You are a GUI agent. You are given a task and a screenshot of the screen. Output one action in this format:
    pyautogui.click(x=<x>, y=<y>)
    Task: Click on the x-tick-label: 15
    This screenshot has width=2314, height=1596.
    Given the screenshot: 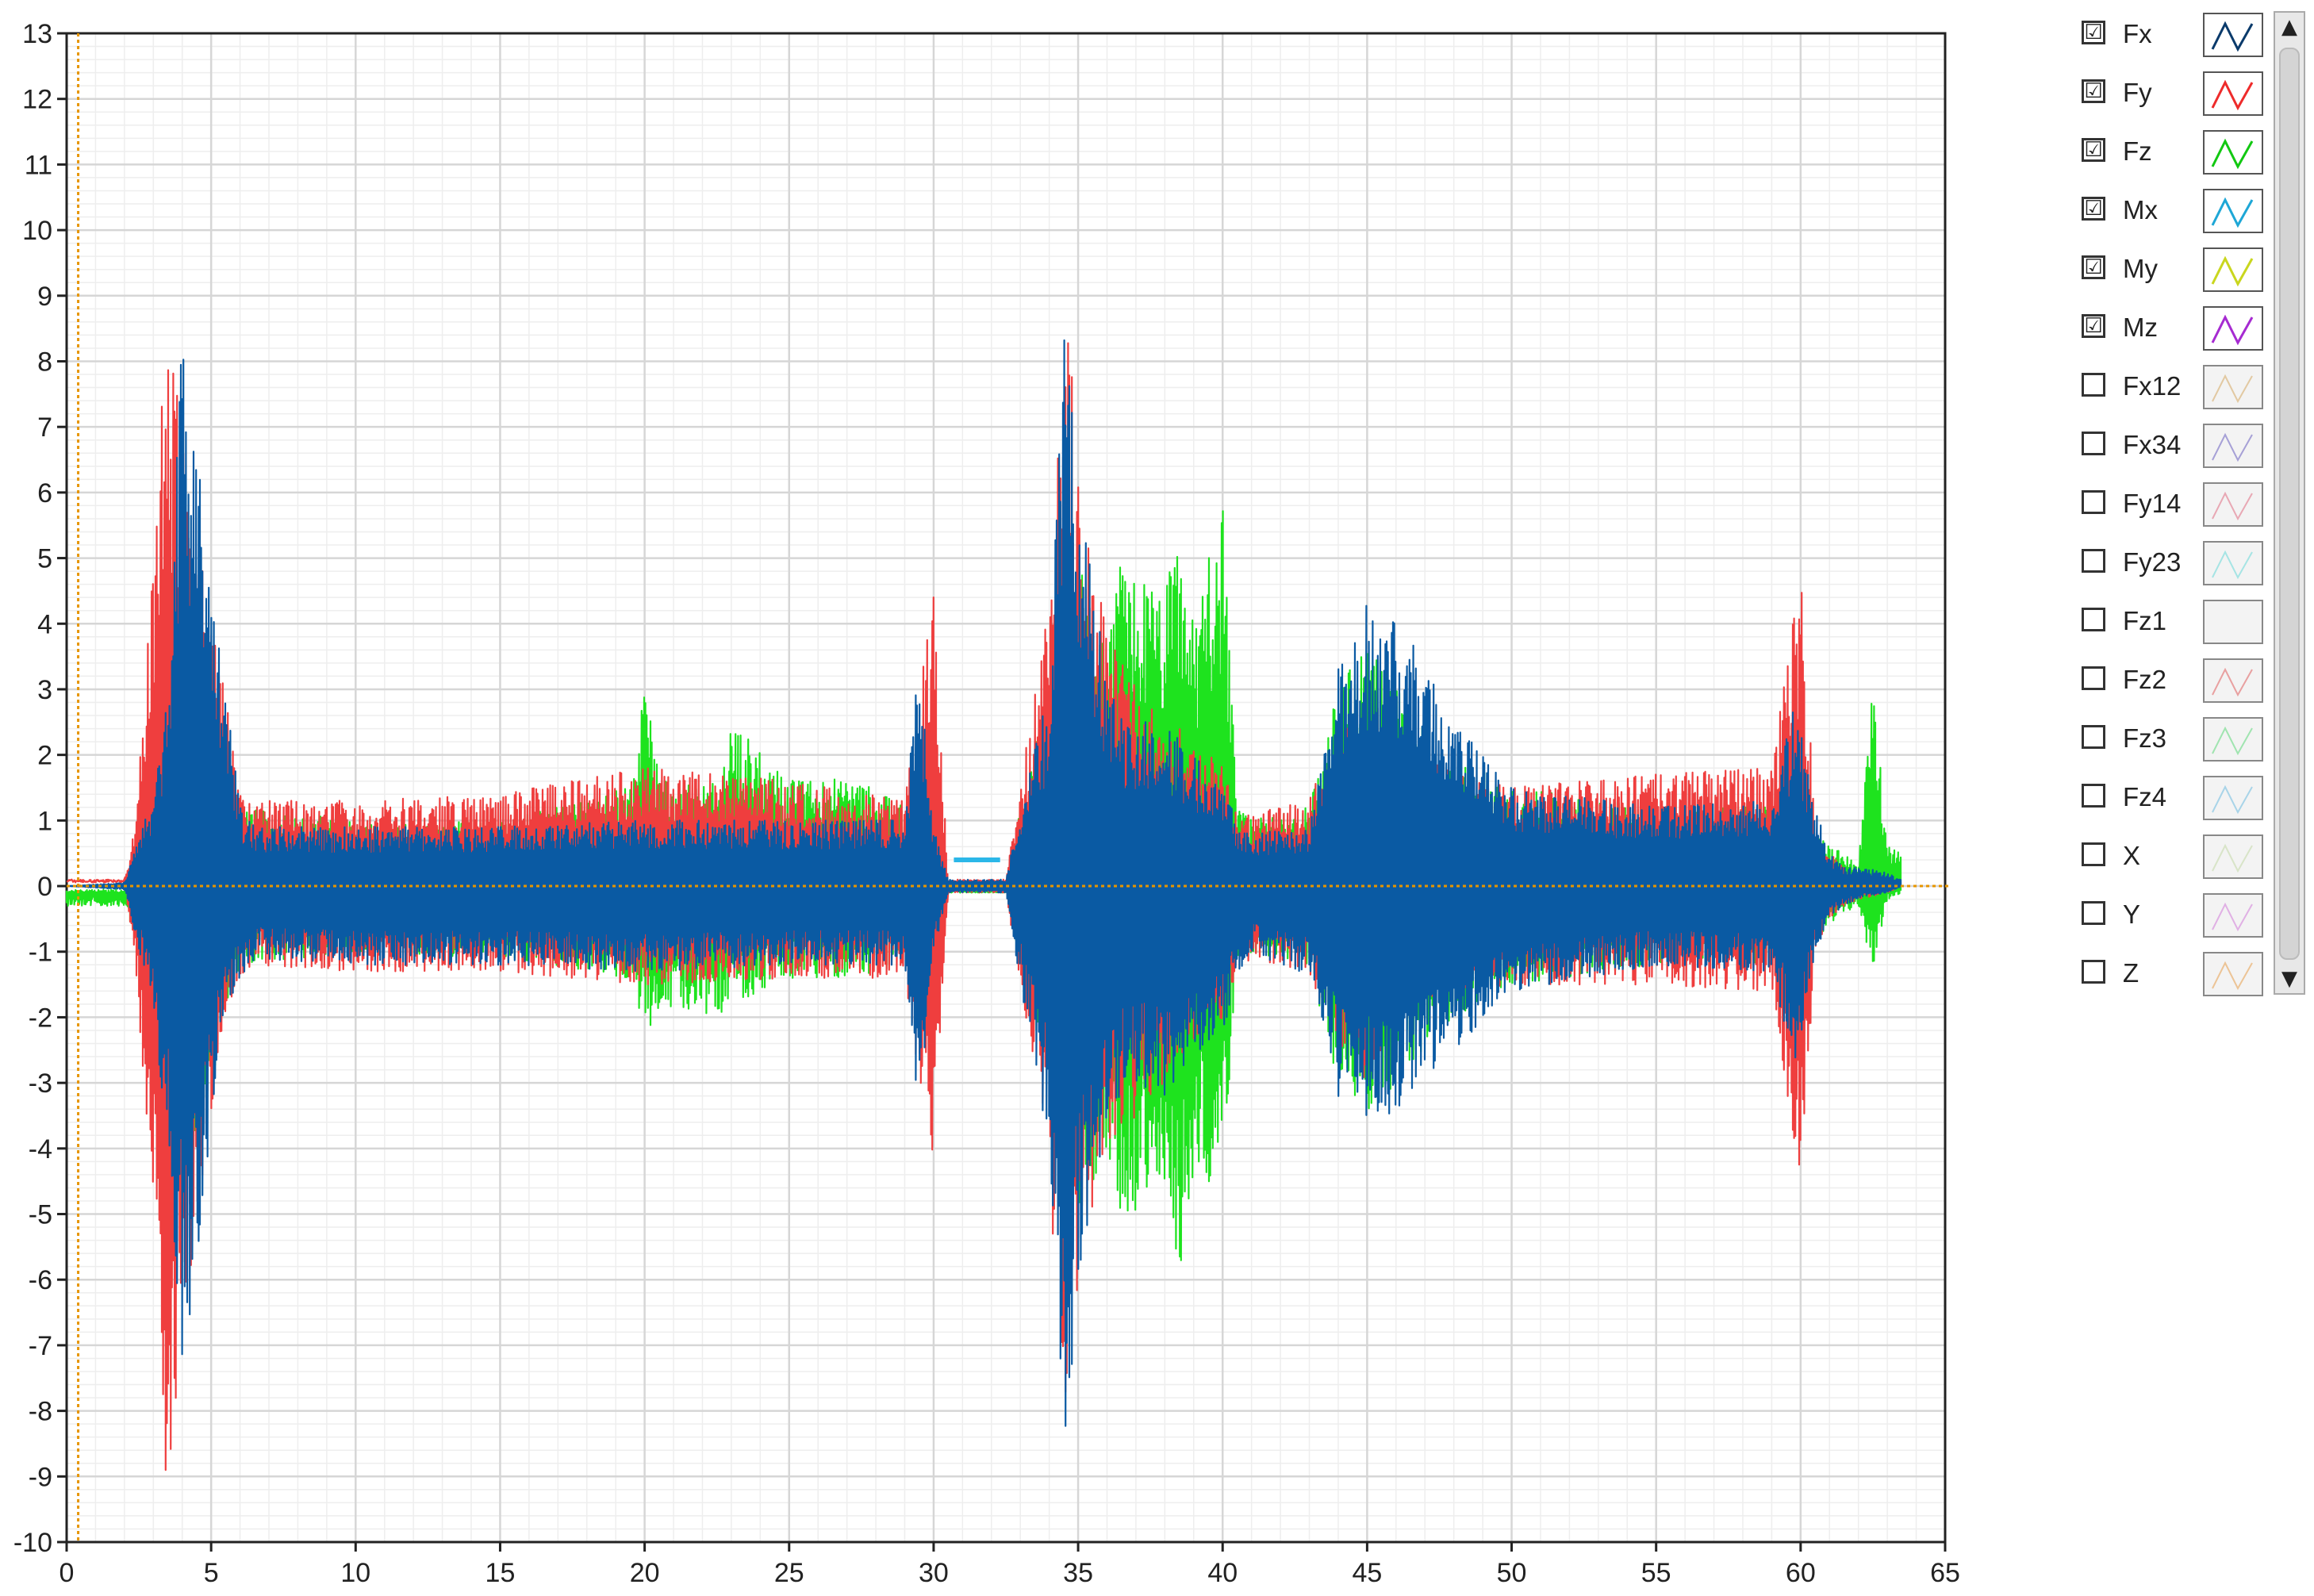 What is the action you would take?
    pyautogui.click(x=501, y=1573)
    